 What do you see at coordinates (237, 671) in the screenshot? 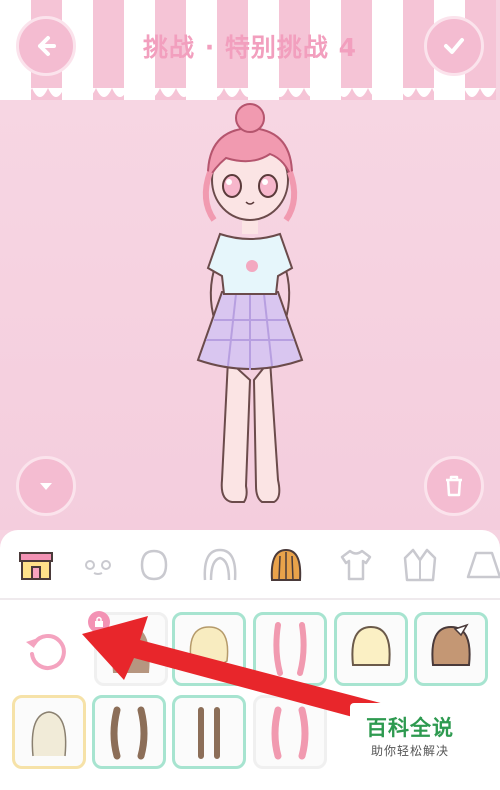
I see `pointer-arrow` at bounding box center [237, 671].